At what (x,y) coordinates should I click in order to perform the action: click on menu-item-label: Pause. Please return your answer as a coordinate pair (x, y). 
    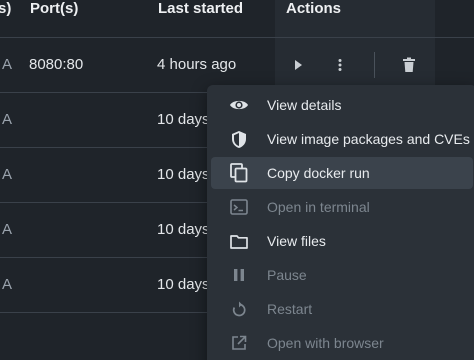
    Looking at the image, I should click on (287, 275).